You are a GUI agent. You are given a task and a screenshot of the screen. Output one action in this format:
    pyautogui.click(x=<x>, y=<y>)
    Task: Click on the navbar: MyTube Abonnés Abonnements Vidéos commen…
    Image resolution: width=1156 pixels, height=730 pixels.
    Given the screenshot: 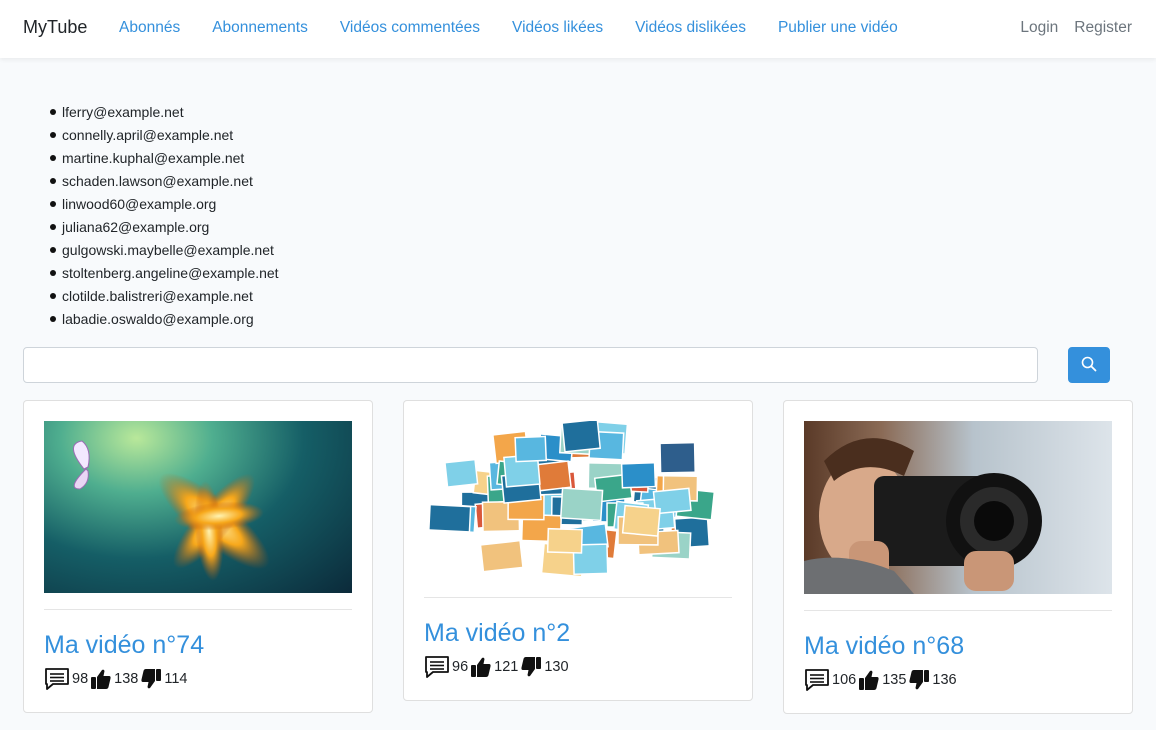 What is the action you would take?
    pyautogui.click(x=578, y=29)
    